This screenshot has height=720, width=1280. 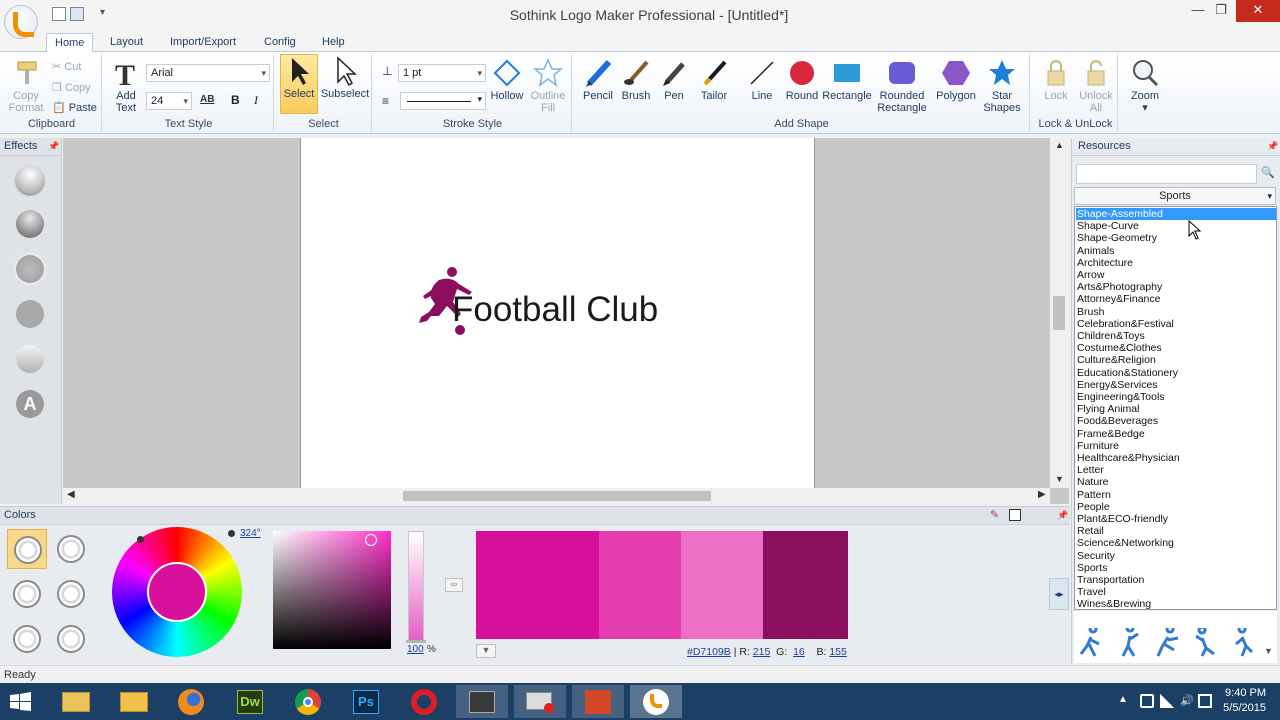 What do you see at coordinates (1176, 348) in the screenshot?
I see `dropdown-item: Costume&Clothes` at bounding box center [1176, 348].